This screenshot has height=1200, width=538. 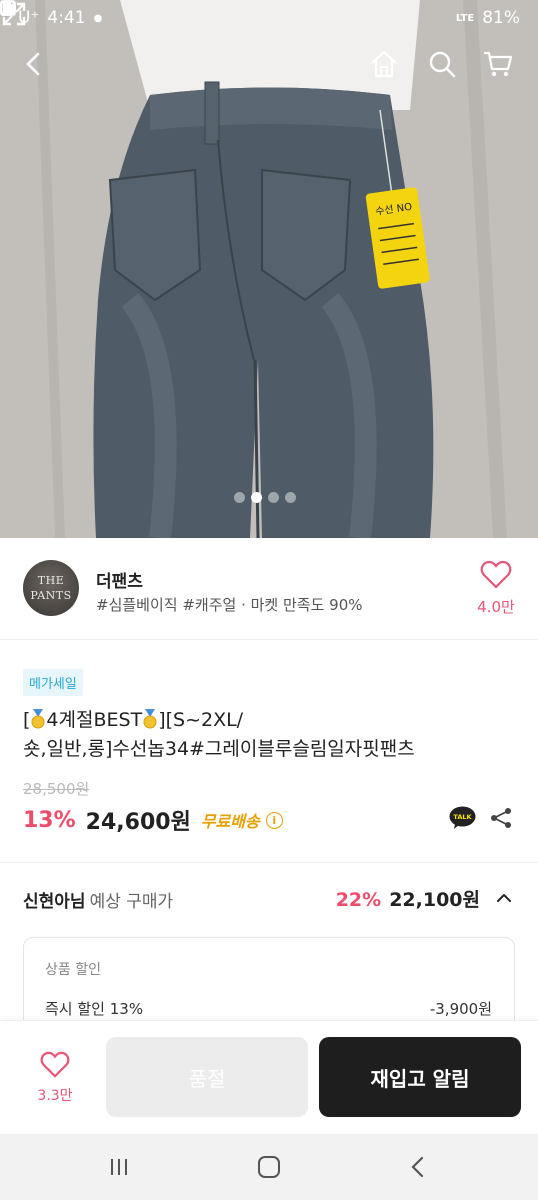 I want to click on carousel-dot-active, so click(x=256, y=497).